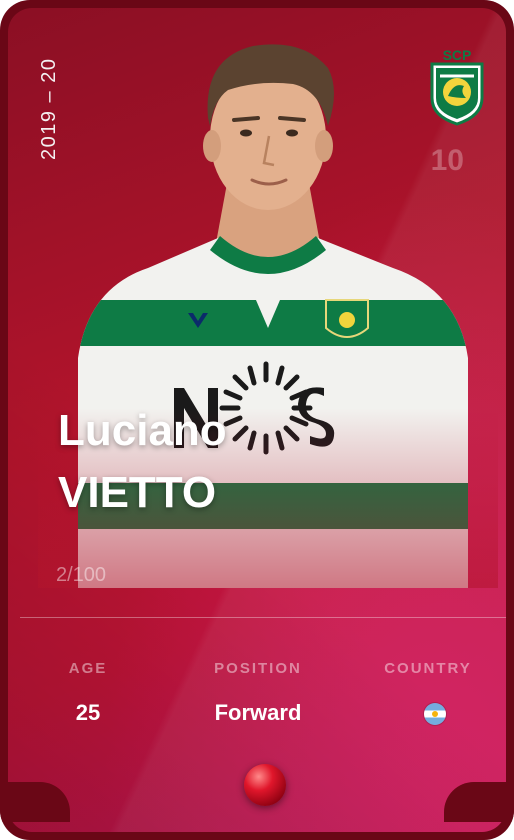  What do you see at coordinates (263, 617) in the screenshot?
I see `divider` at bounding box center [263, 617].